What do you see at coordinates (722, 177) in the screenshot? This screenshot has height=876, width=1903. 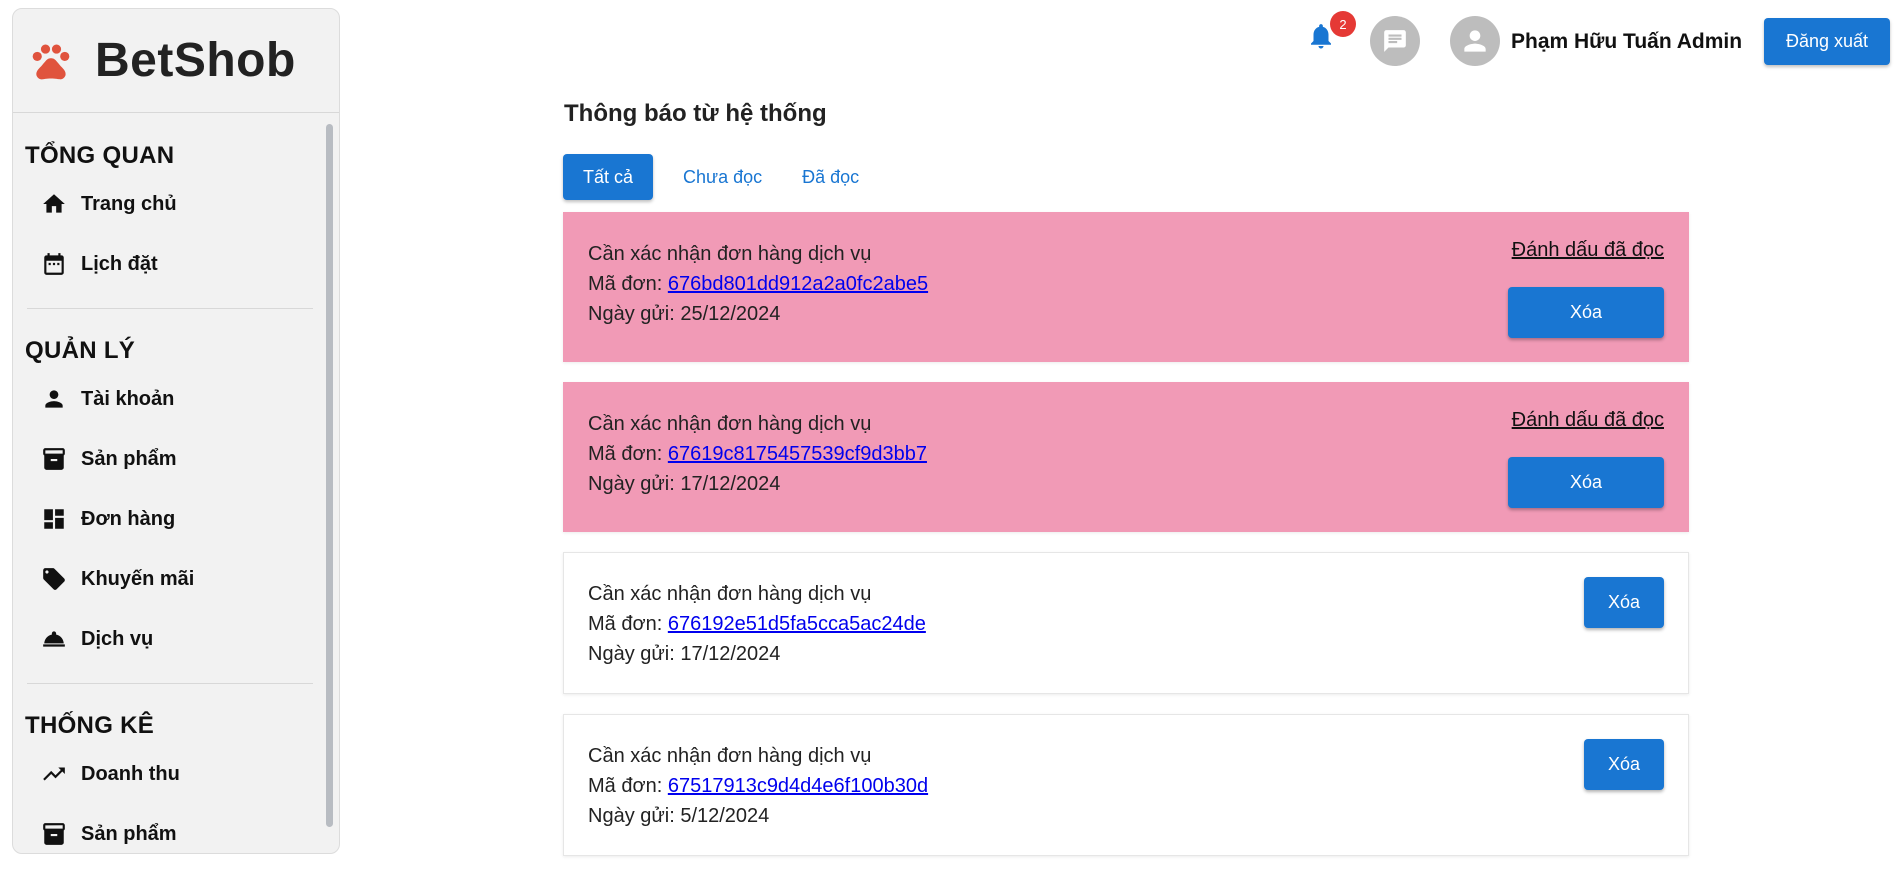 I see `tab-unread: Chưa đọc` at bounding box center [722, 177].